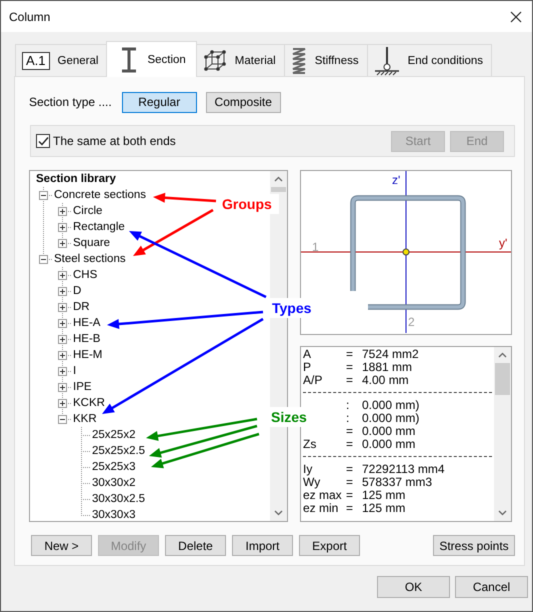  What do you see at coordinates (516, 16) in the screenshot?
I see `close-icon` at bounding box center [516, 16].